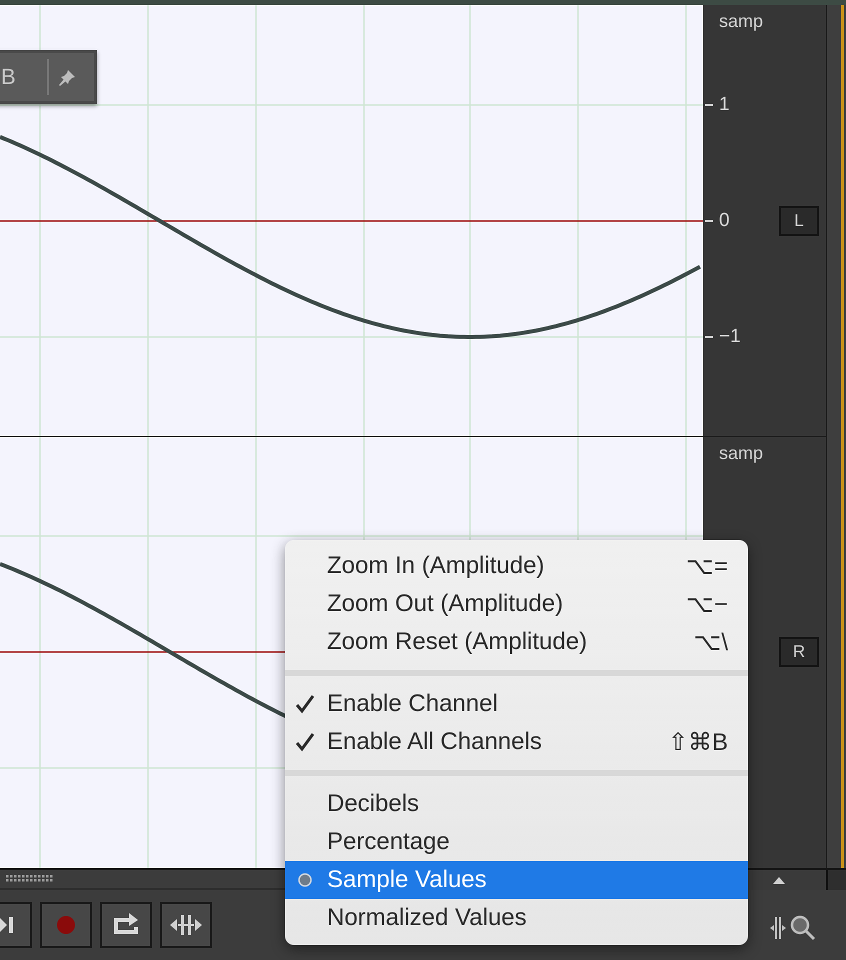 The width and height of the screenshot is (846, 960). Describe the element at coordinates (803, 928) in the screenshot. I see `zoom-icon` at that location.